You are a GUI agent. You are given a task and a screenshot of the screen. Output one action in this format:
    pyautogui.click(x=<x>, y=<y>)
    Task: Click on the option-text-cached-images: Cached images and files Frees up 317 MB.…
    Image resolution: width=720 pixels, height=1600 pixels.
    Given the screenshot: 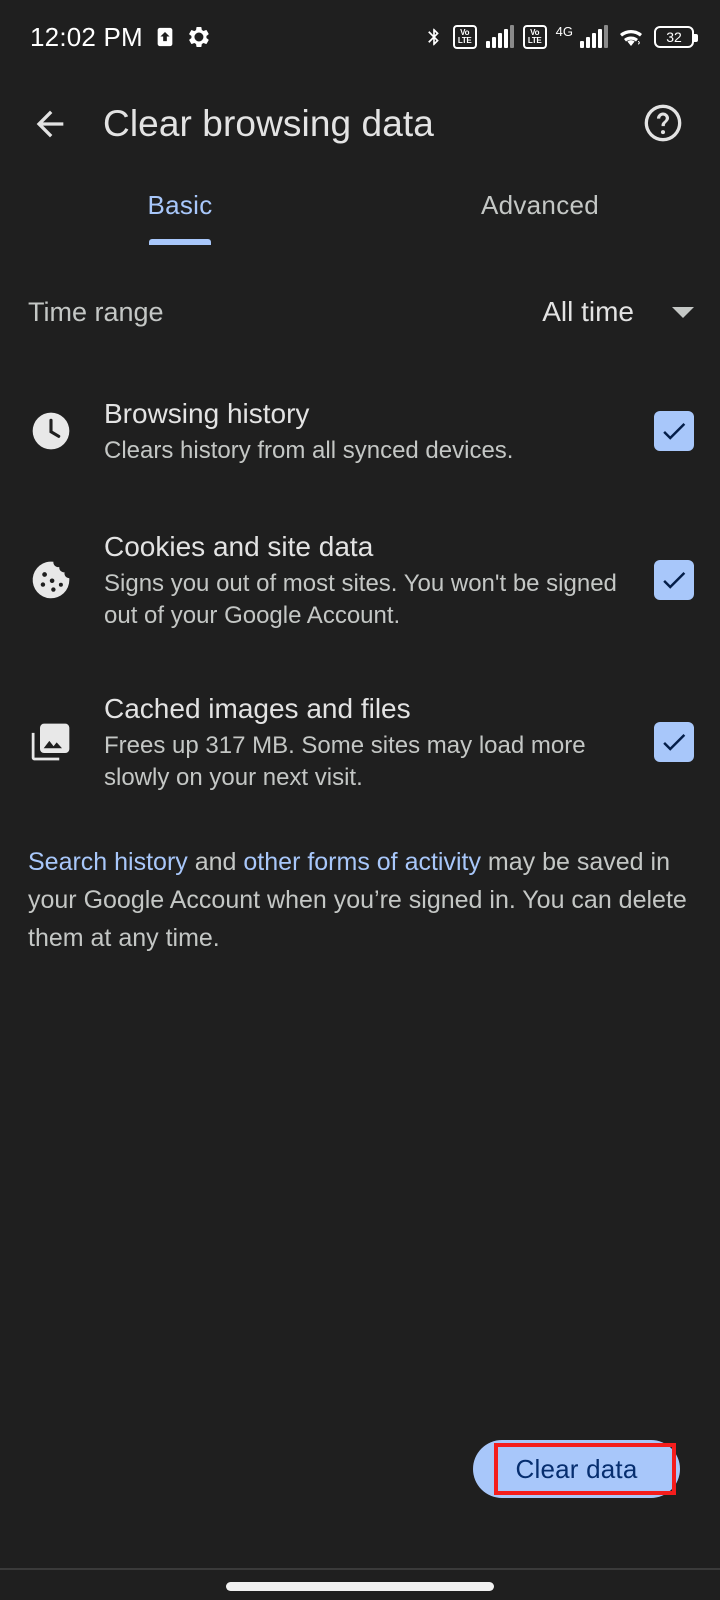 What is the action you would take?
    pyautogui.click(x=379, y=742)
    